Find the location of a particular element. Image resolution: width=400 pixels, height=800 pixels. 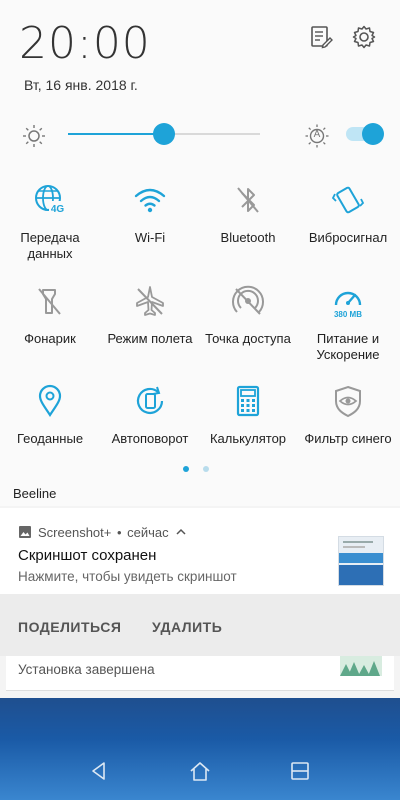

wifi-icon is located at coordinates (150, 200).